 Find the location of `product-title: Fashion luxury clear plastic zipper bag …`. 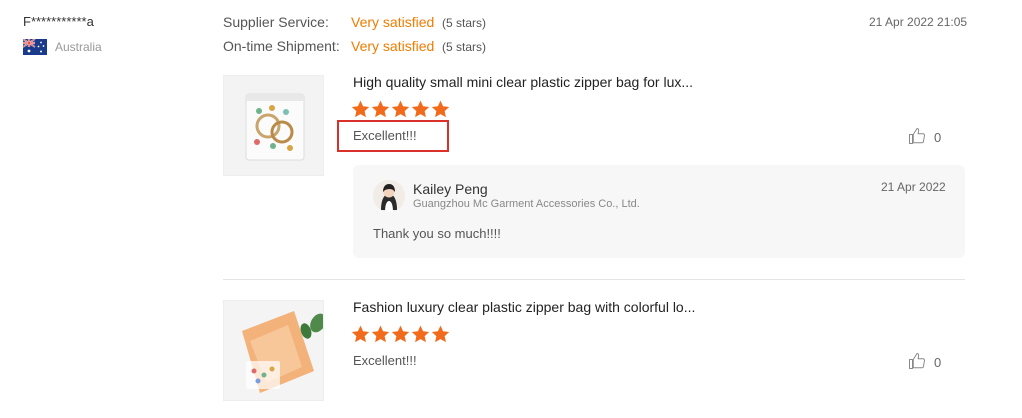

product-title: Fashion luxury clear plastic zipper bag … is located at coordinates (524, 307).